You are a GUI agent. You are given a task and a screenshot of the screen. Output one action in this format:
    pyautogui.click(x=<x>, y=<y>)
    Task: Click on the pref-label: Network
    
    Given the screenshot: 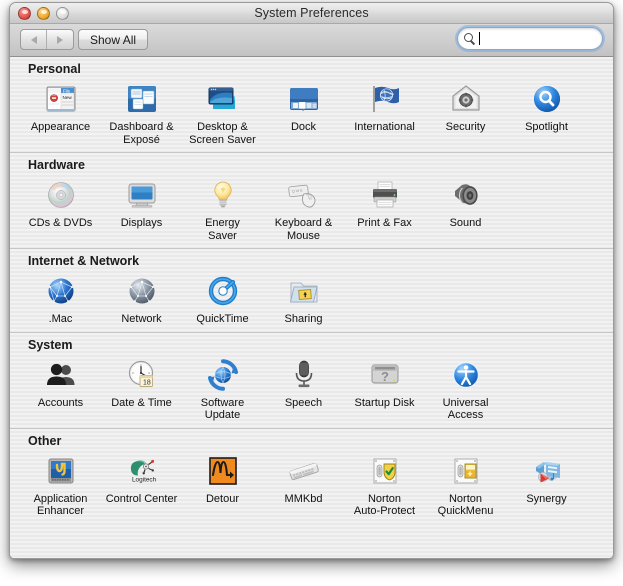 What is the action you would take?
    pyautogui.click(x=141, y=319)
    